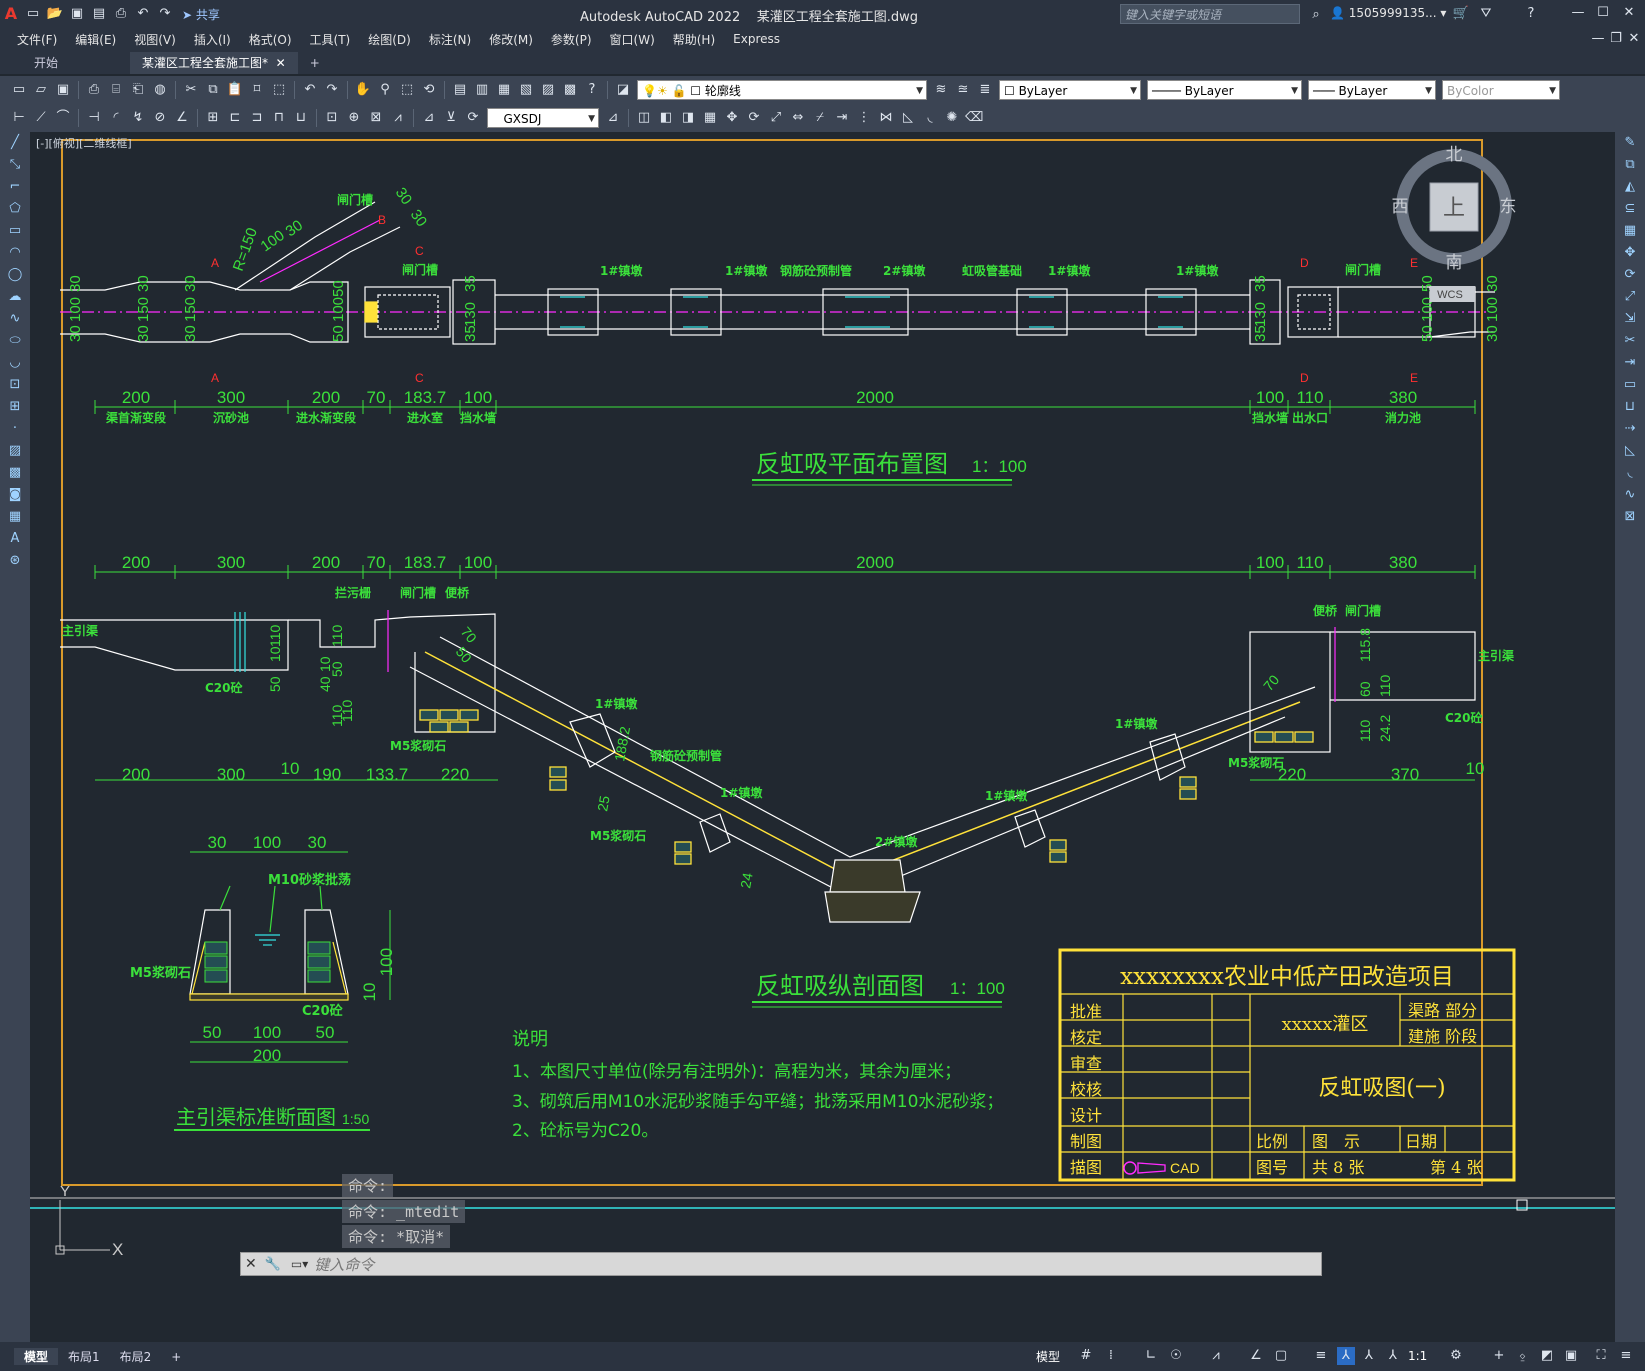 The width and height of the screenshot is (1645, 1371). What do you see at coordinates (1630, 385) in the screenshot?
I see `break-point-icon: ▭` at bounding box center [1630, 385].